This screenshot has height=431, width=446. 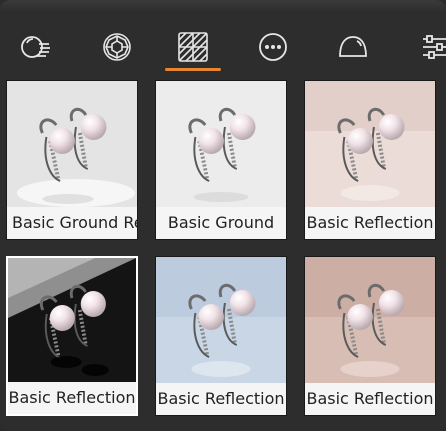 I want to click on panel-top-edge, so click(x=223, y=6).